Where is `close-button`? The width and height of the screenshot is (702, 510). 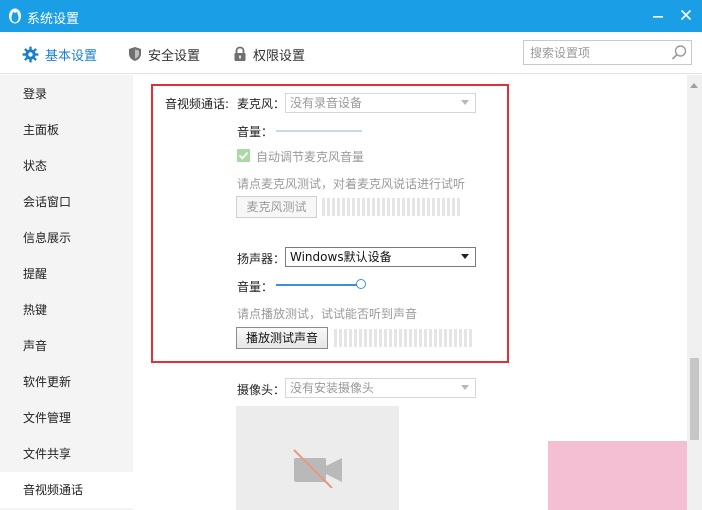 close-button is located at coordinates (686, 16).